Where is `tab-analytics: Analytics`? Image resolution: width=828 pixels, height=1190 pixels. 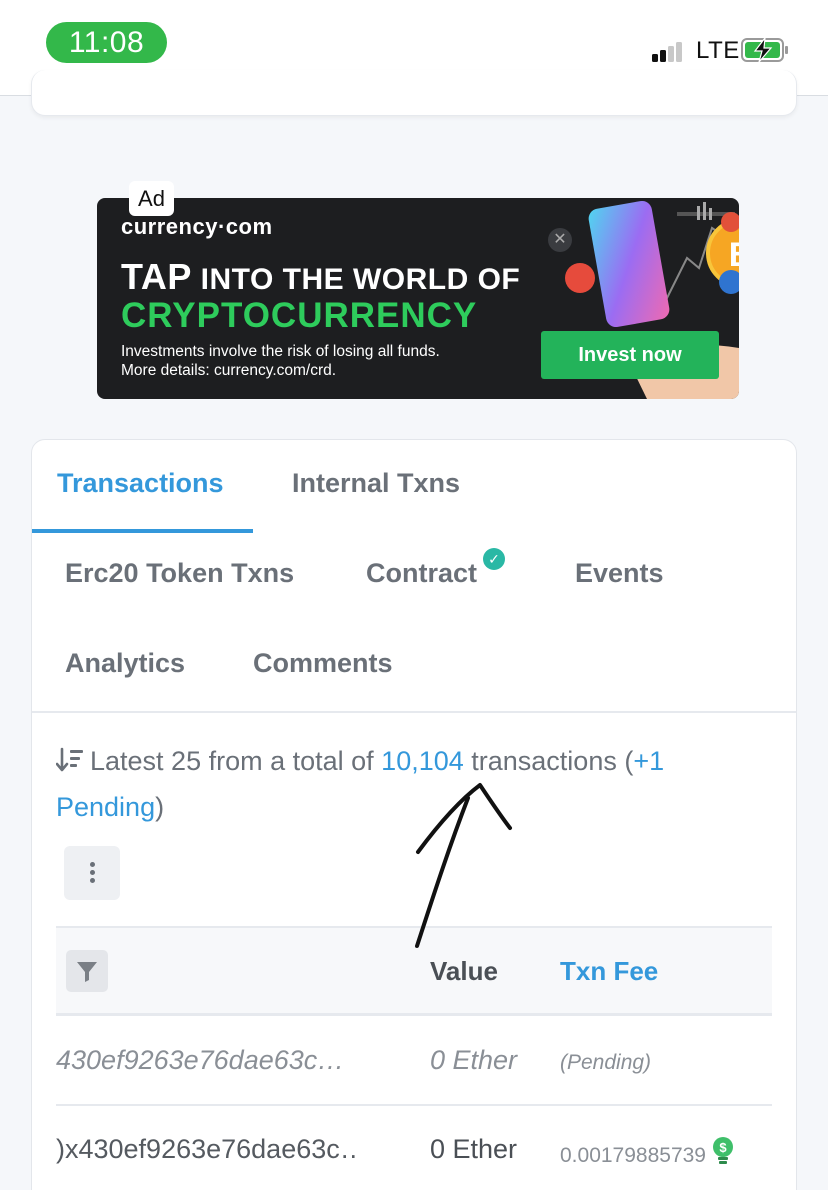
tab-analytics: Analytics is located at coordinates (125, 663).